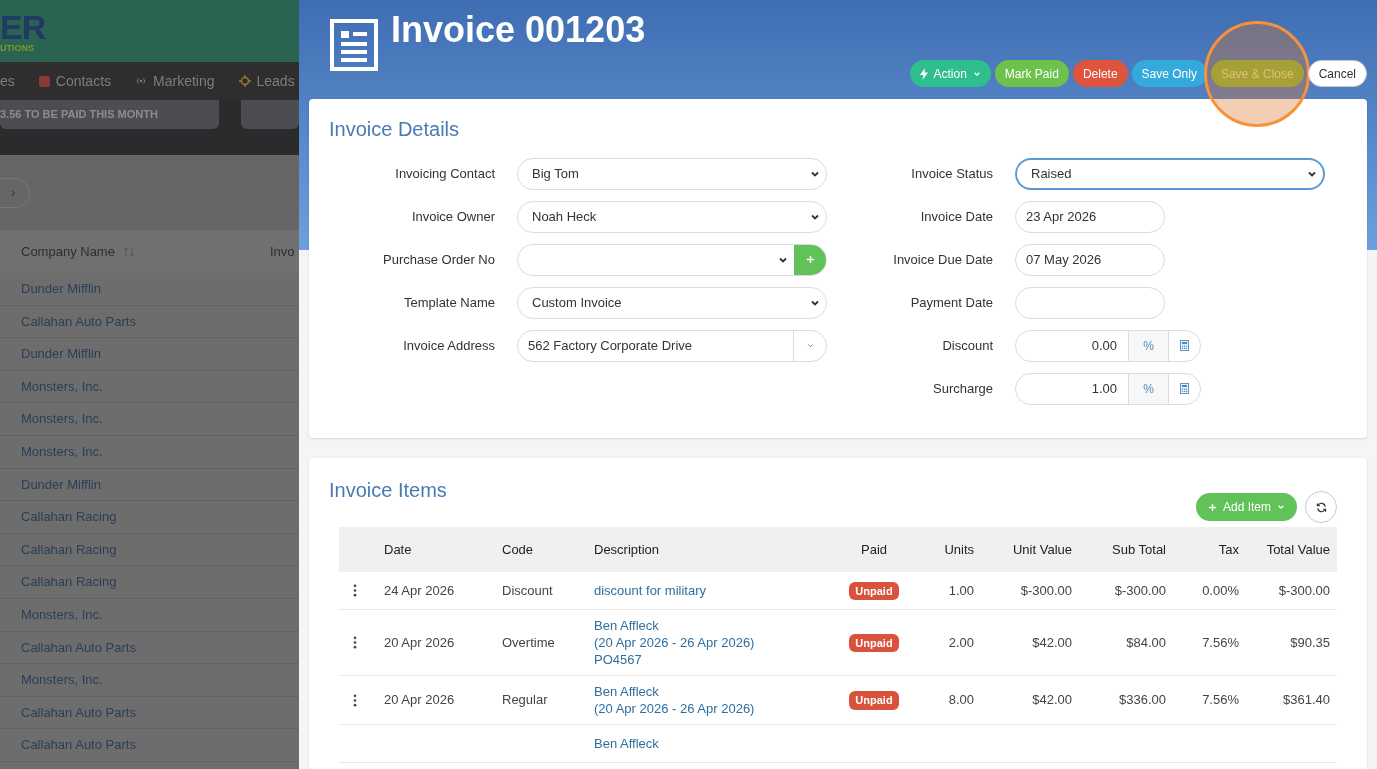  I want to click on sort-icon, so click(128, 251).